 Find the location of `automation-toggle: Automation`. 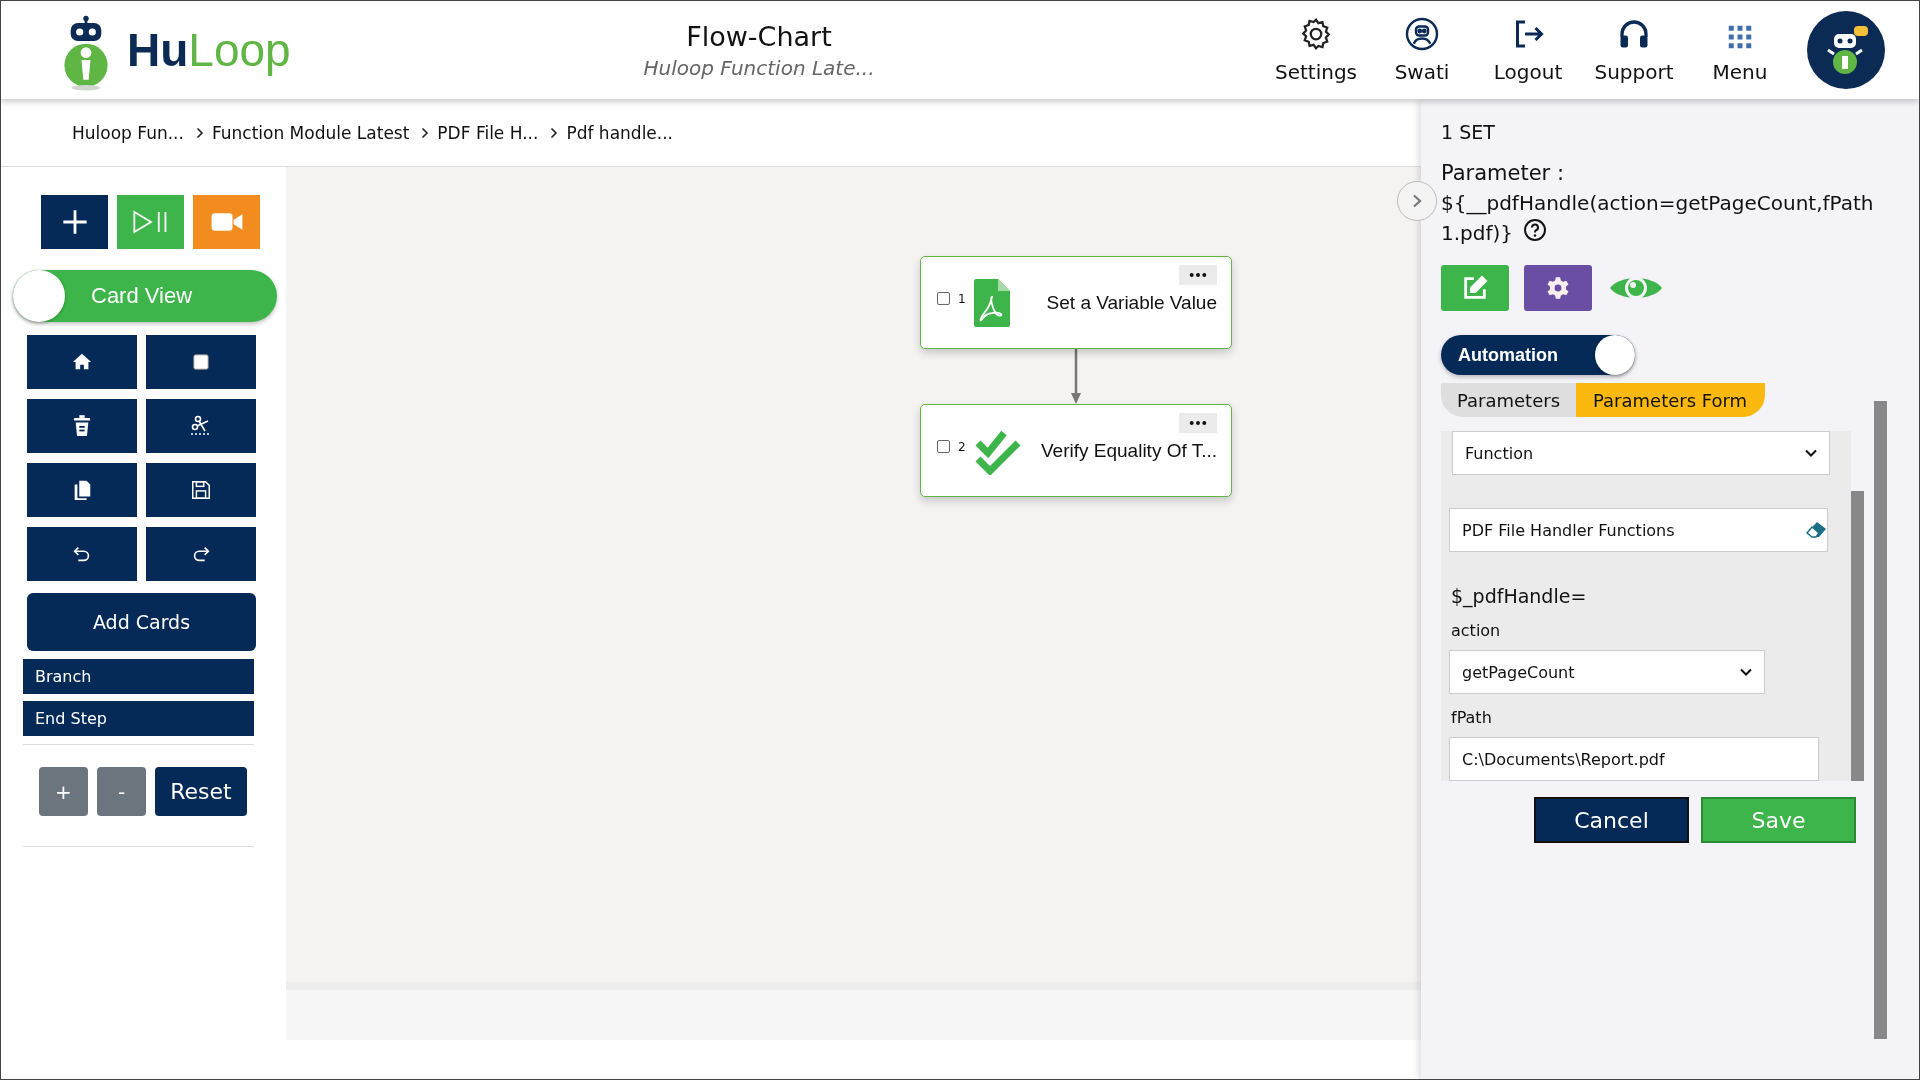

automation-toggle: Automation is located at coordinates (1538, 355).